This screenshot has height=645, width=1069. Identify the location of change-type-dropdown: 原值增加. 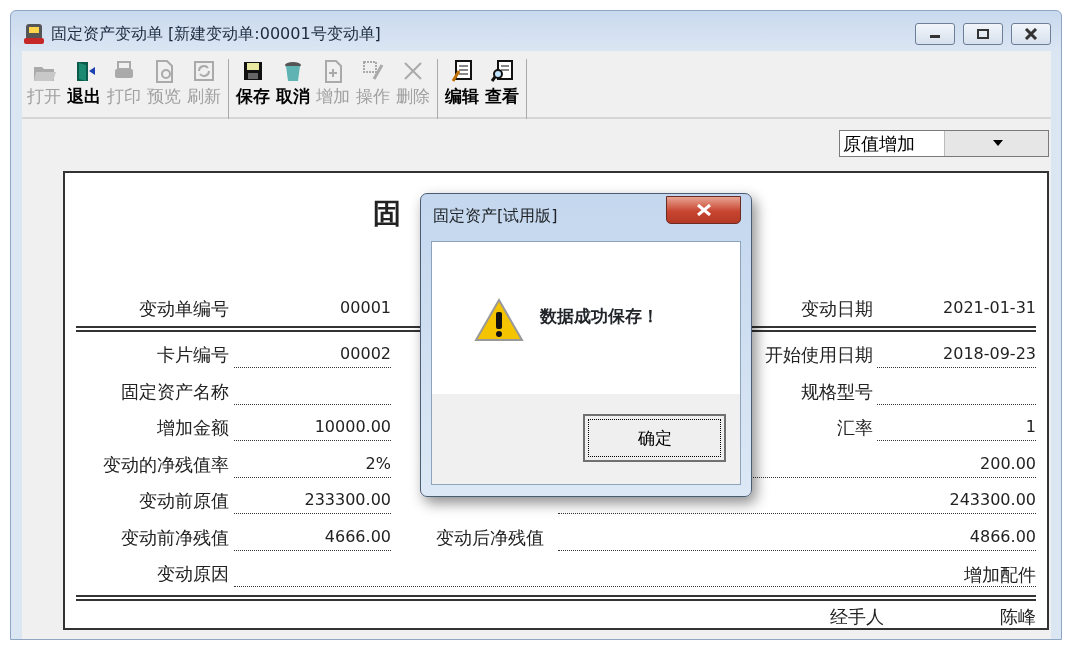
(944, 143).